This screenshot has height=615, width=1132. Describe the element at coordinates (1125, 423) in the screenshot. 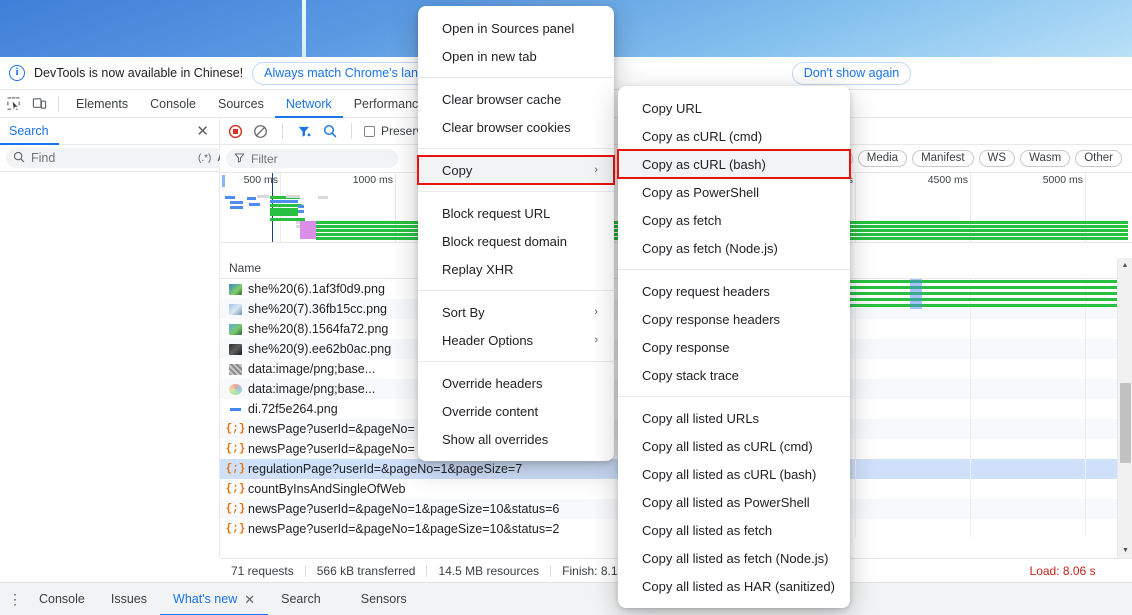

I see `scrollbar-thumb` at that location.